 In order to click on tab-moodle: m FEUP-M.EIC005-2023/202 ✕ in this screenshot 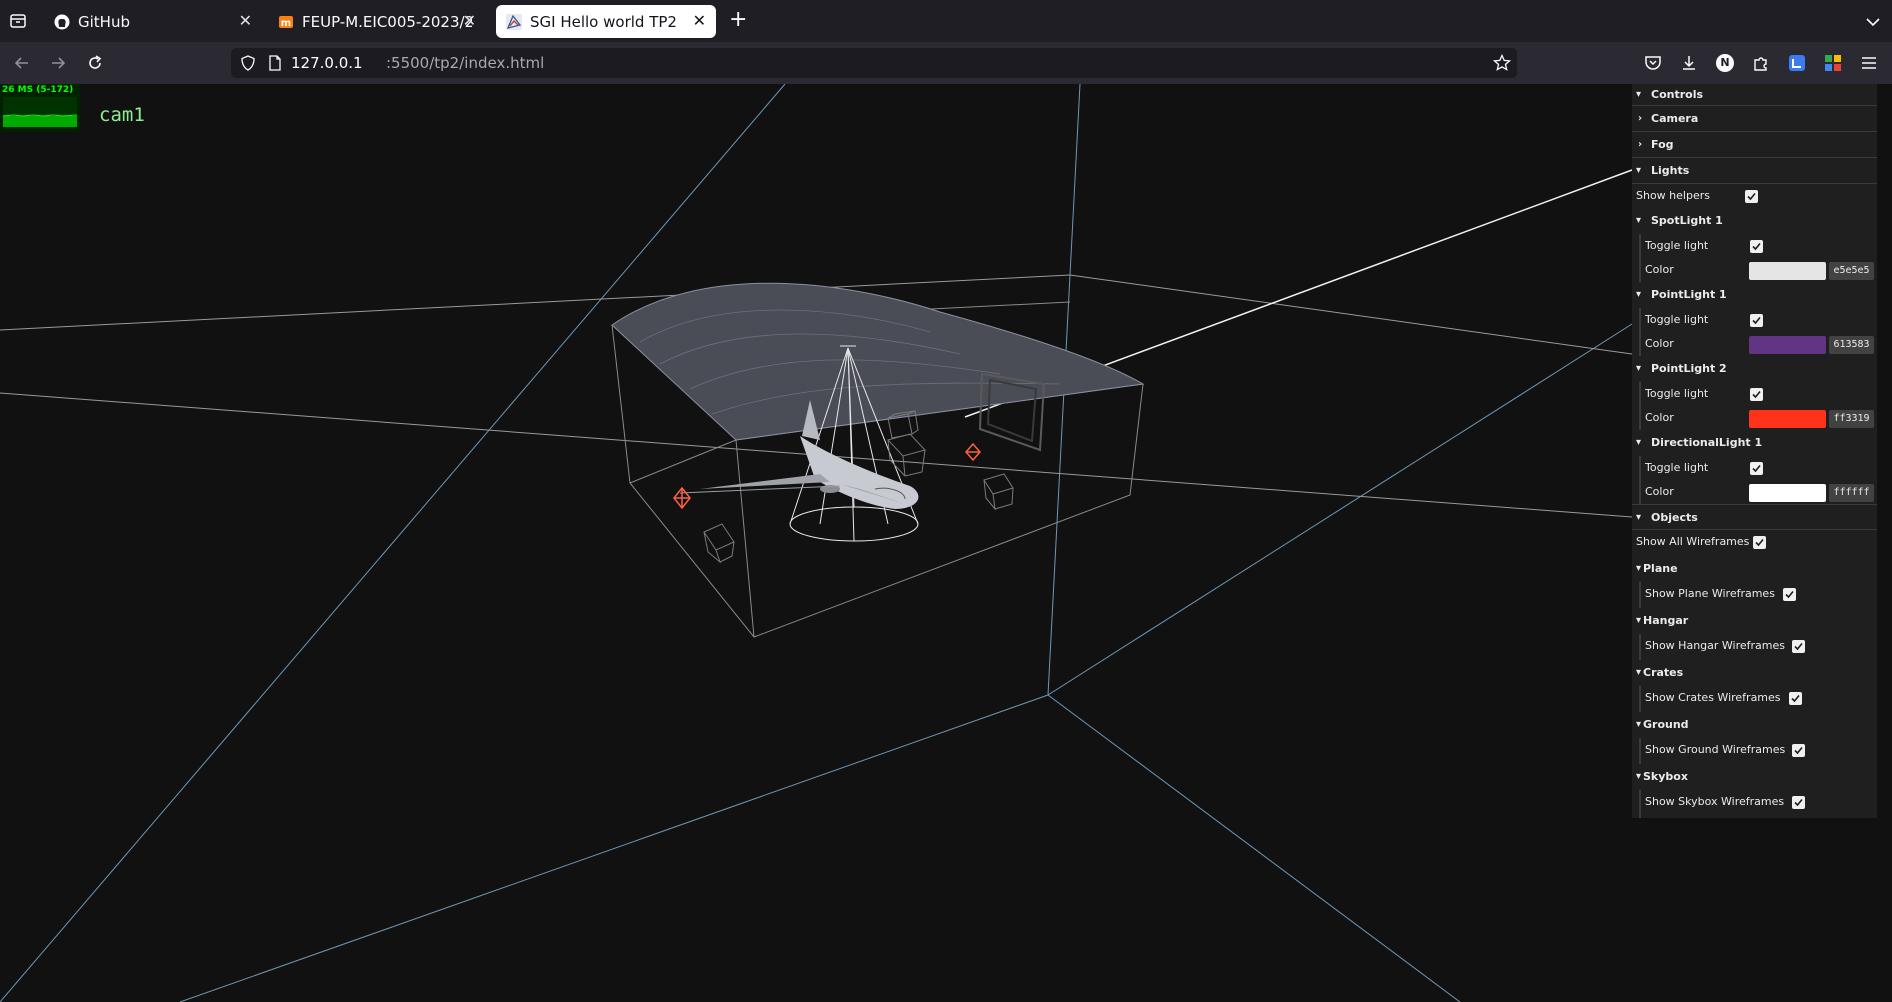, I will do `click(377, 21)`.